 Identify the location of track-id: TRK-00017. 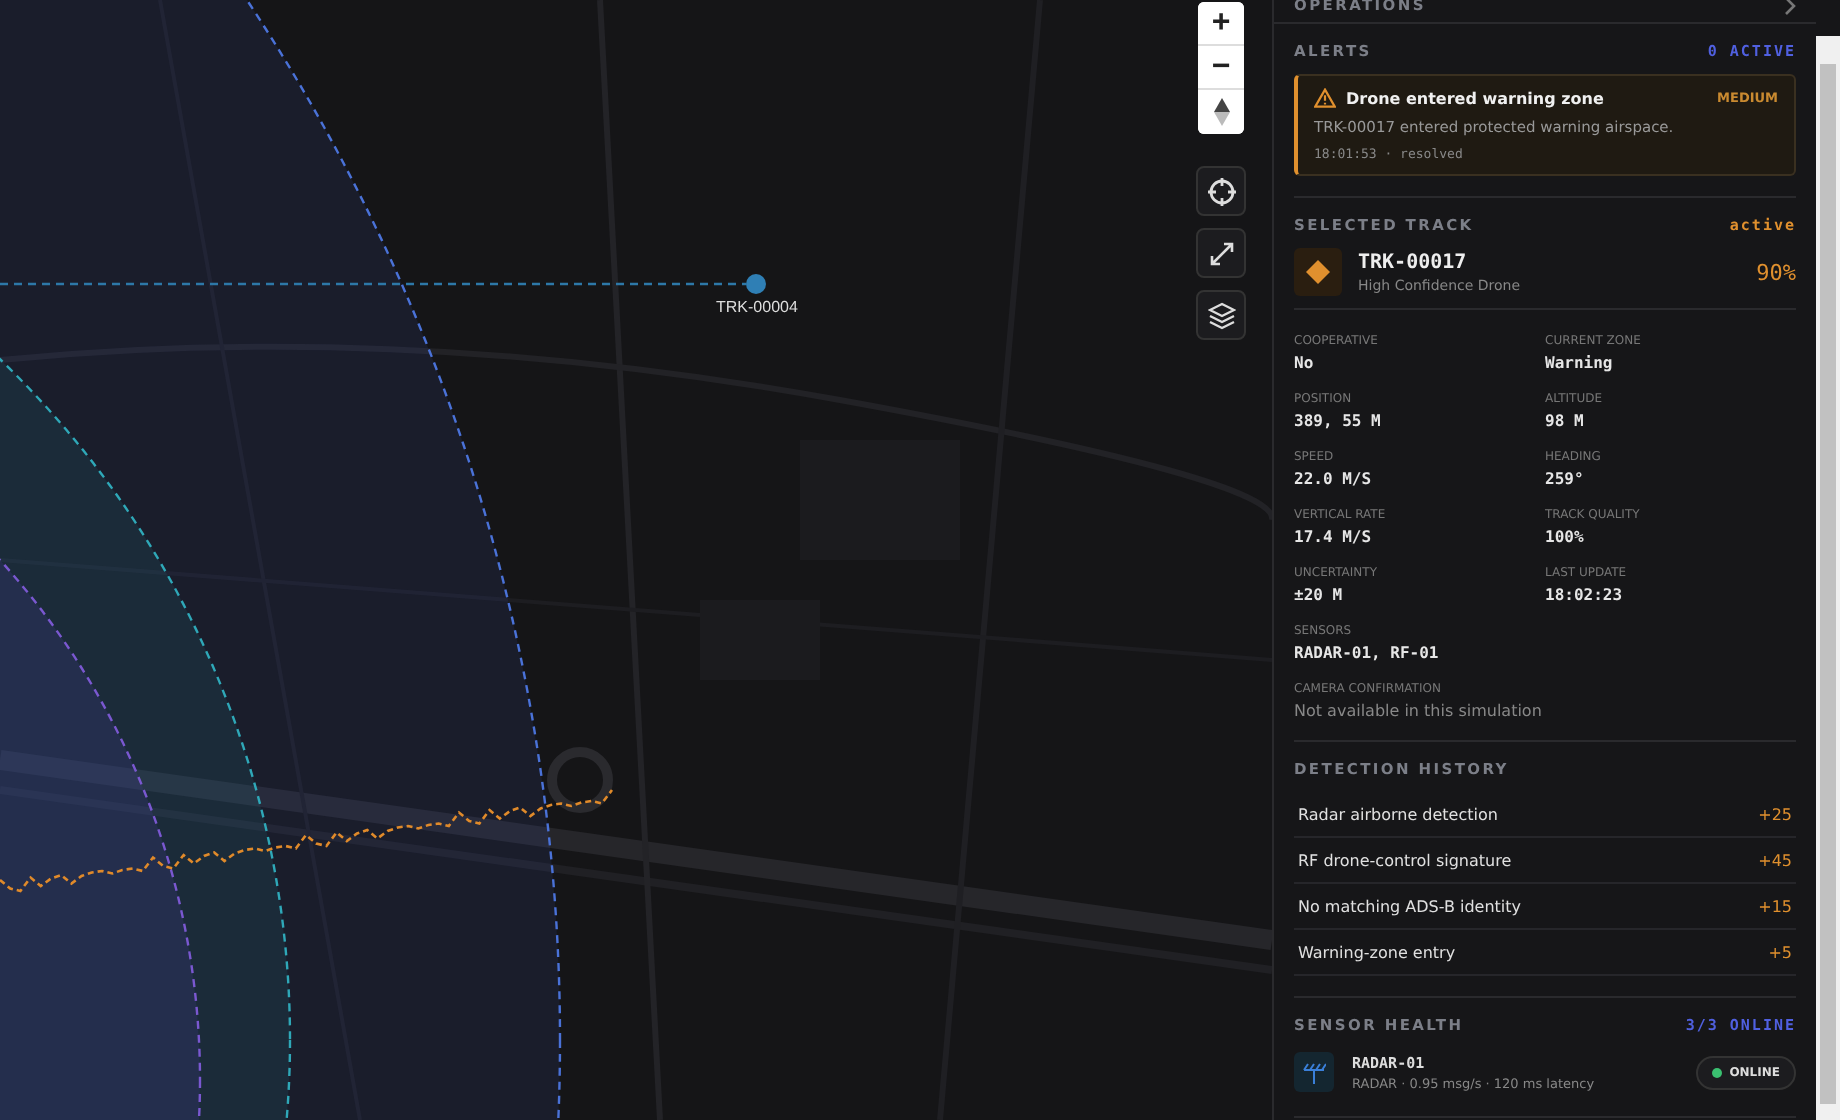
(1413, 262).